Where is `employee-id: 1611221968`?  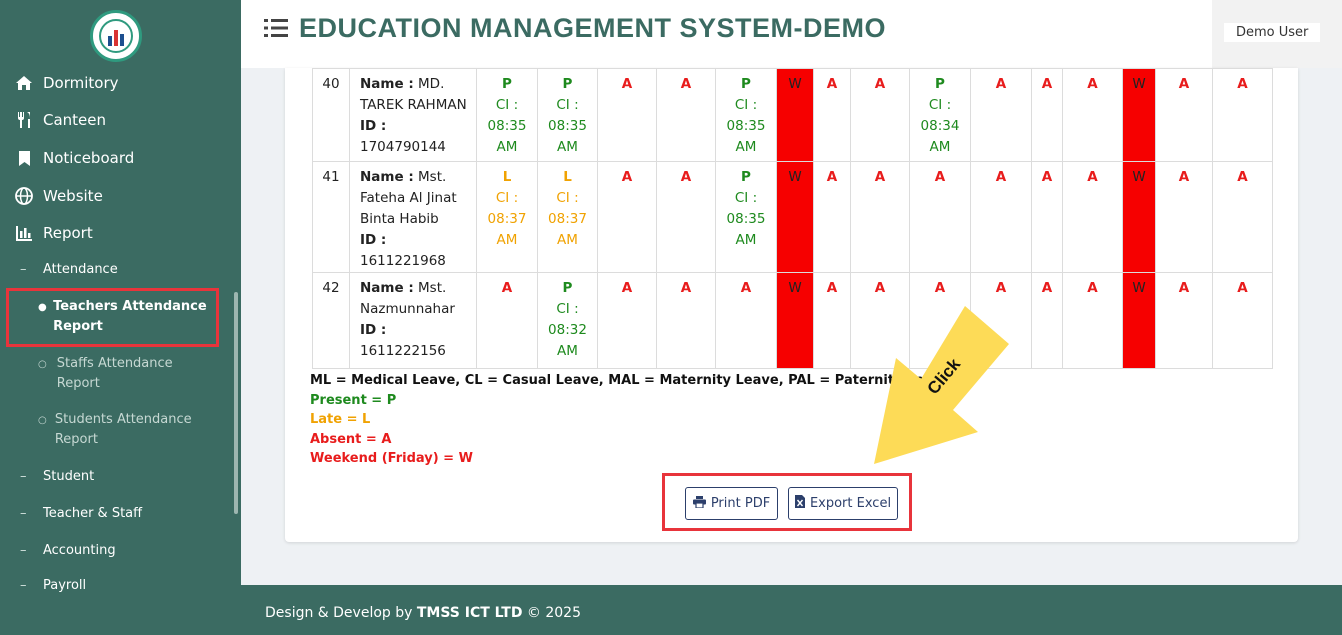 employee-id: 1611221968 is located at coordinates (403, 261).